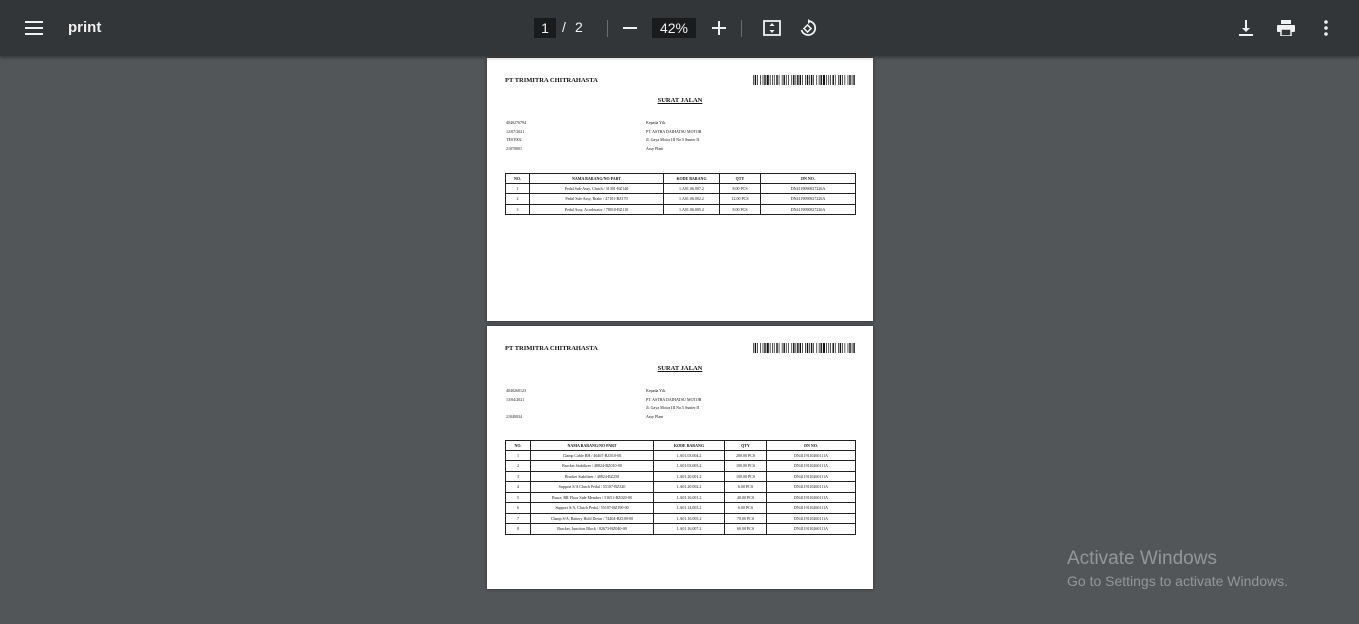 The image size is (1359, 624). What do you see at coordinates (808, 28) in the screenshot?
I see `rotate-icon` at bounding box center [808, 28].